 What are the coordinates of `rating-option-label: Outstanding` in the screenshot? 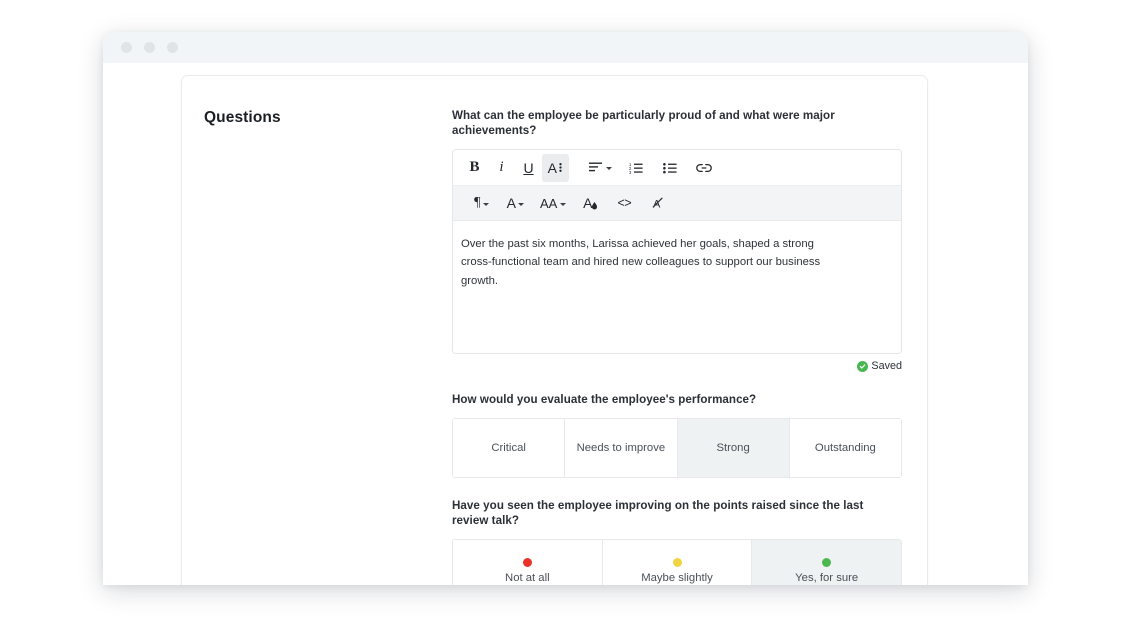 It's located at (845, 448).